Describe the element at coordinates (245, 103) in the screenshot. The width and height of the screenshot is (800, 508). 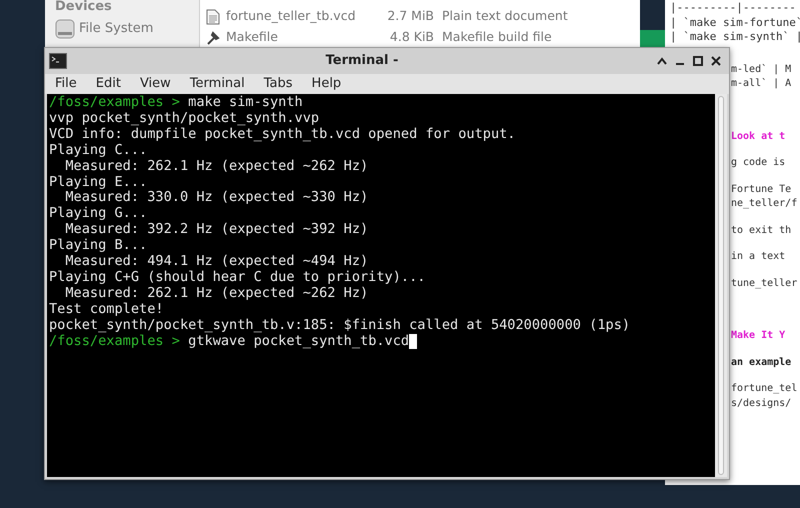
I see `command-text: make sim-synth` at that location.